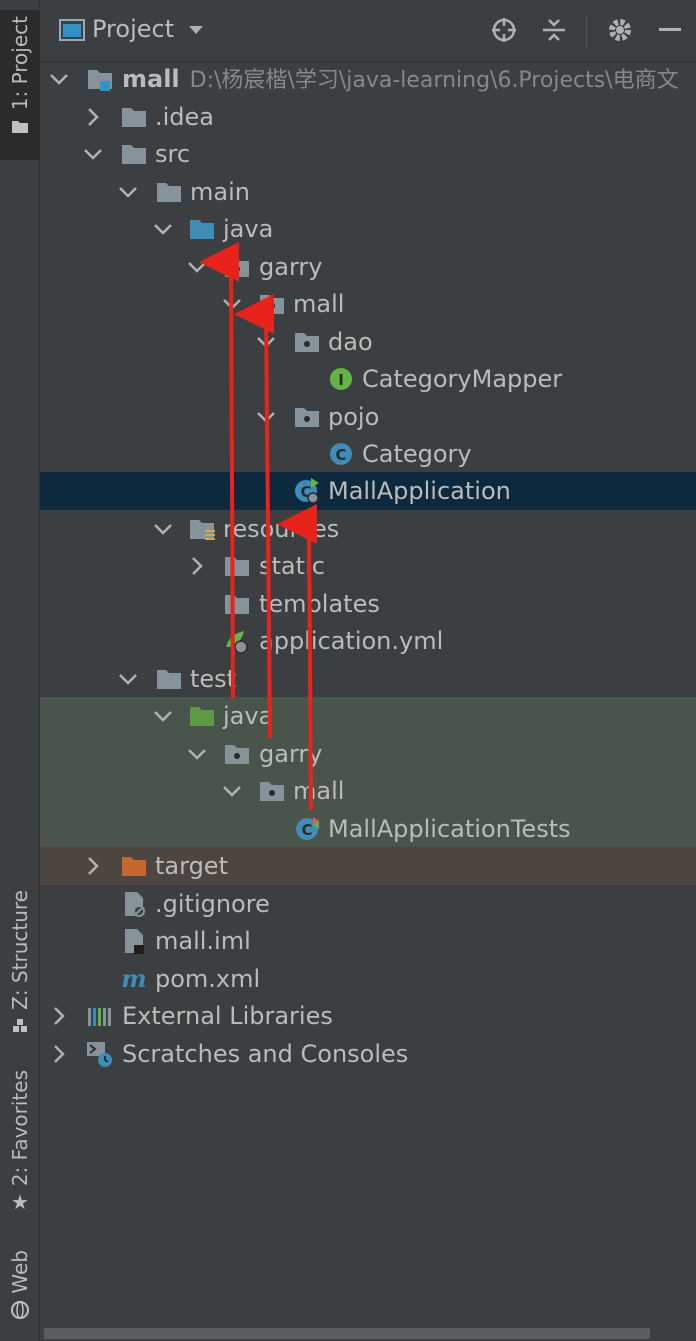  What do you see at coordinates (151, 79) in the screenshot?
I see `root-module-name: mall` at bounding box center [151, 79].